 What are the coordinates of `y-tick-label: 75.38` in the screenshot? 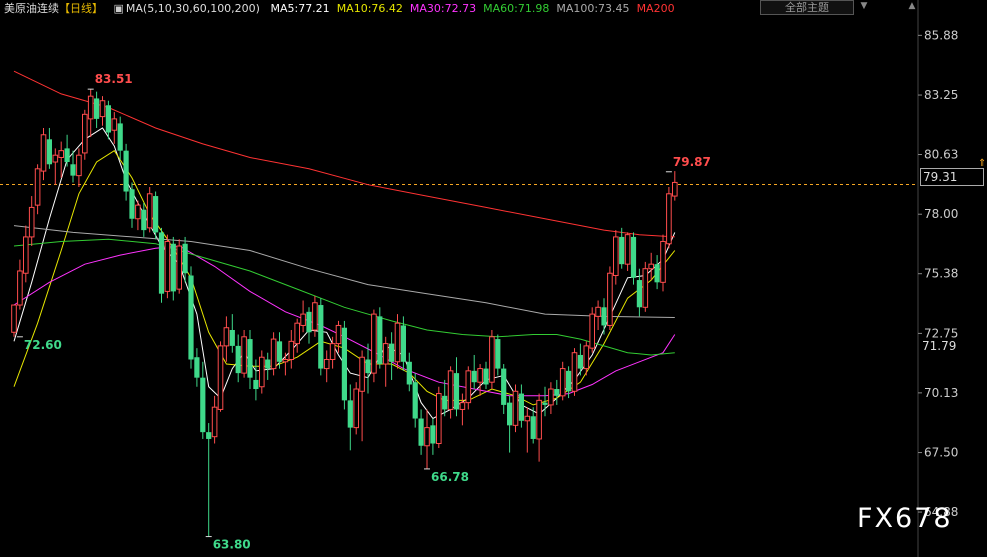 It's located at (941, 274).